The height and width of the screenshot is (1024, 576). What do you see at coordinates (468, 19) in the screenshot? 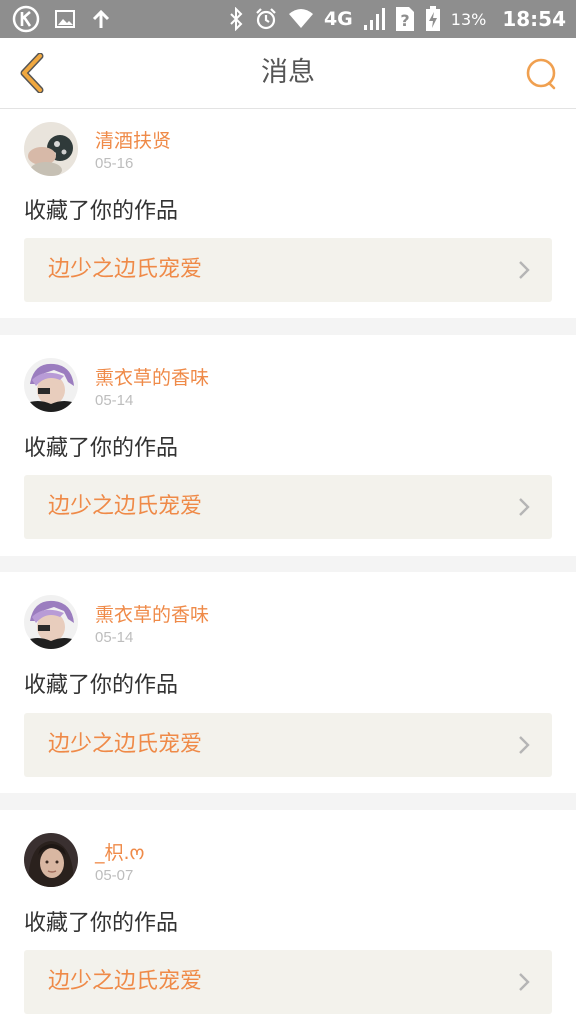
I see `battery-percent: 13%` at bounding box center [468, 19].